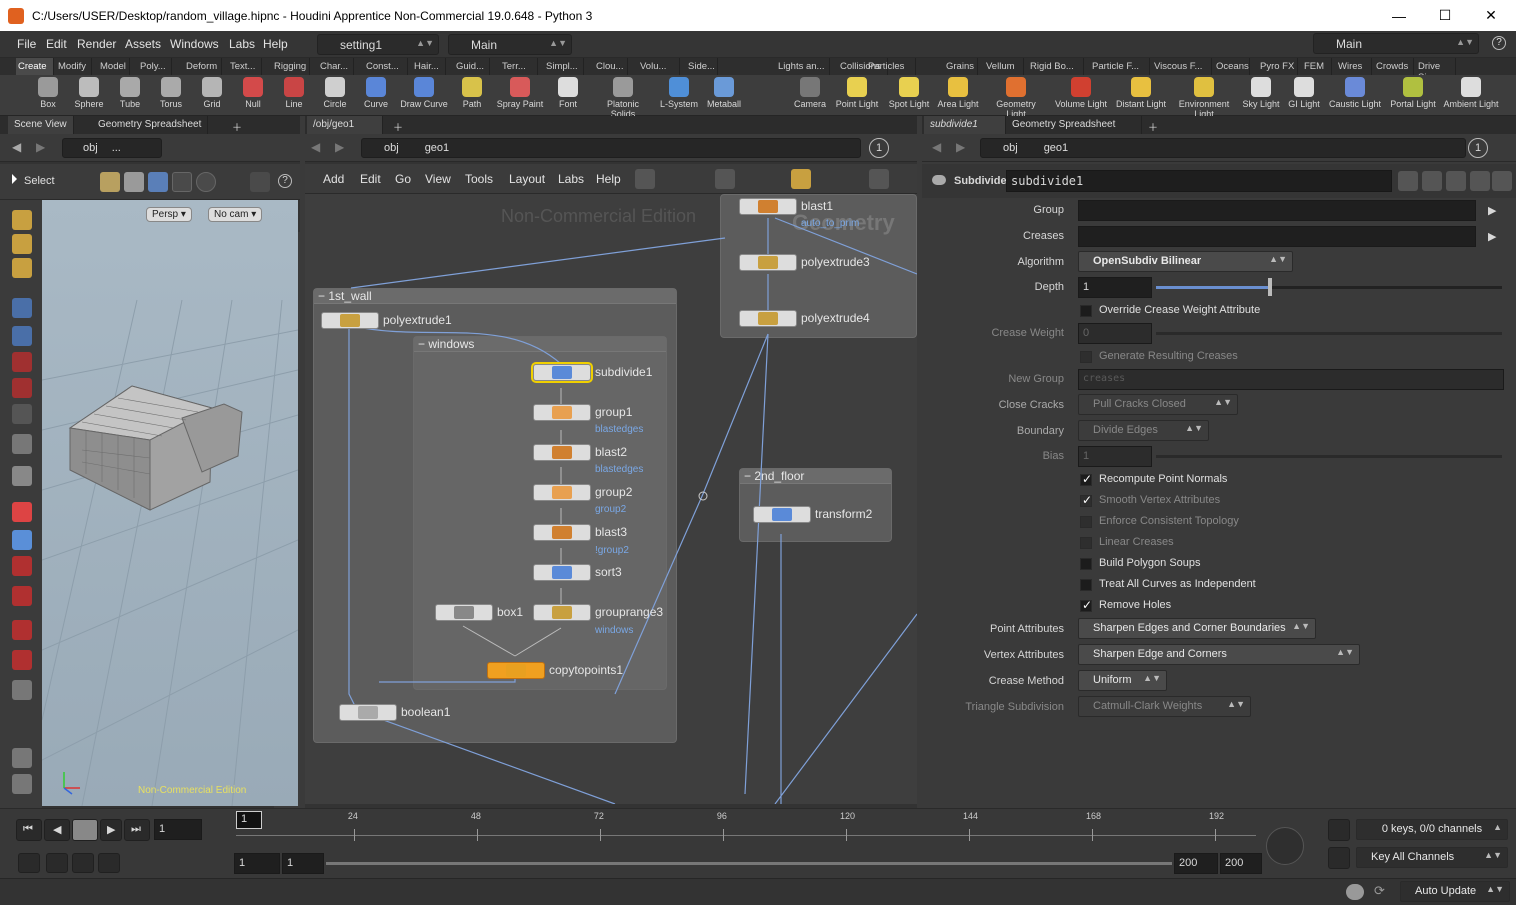 Image resolution: width=1516 pixels, height=905 pixels. What do you see at coordinates (114, 66) in the screenshot?
I see `shelf-tab: Model` at bounding box center [114, 66].